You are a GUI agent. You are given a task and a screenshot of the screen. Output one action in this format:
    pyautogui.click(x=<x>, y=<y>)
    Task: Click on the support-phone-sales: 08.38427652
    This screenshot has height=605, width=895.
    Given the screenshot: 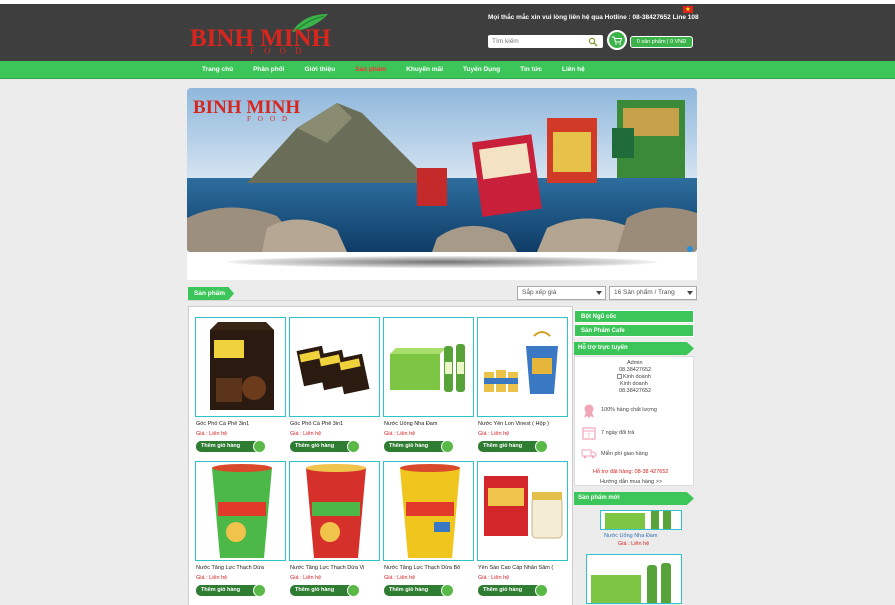 What is the action you would take?
    pyautogui.click(x=635, y=391)
    